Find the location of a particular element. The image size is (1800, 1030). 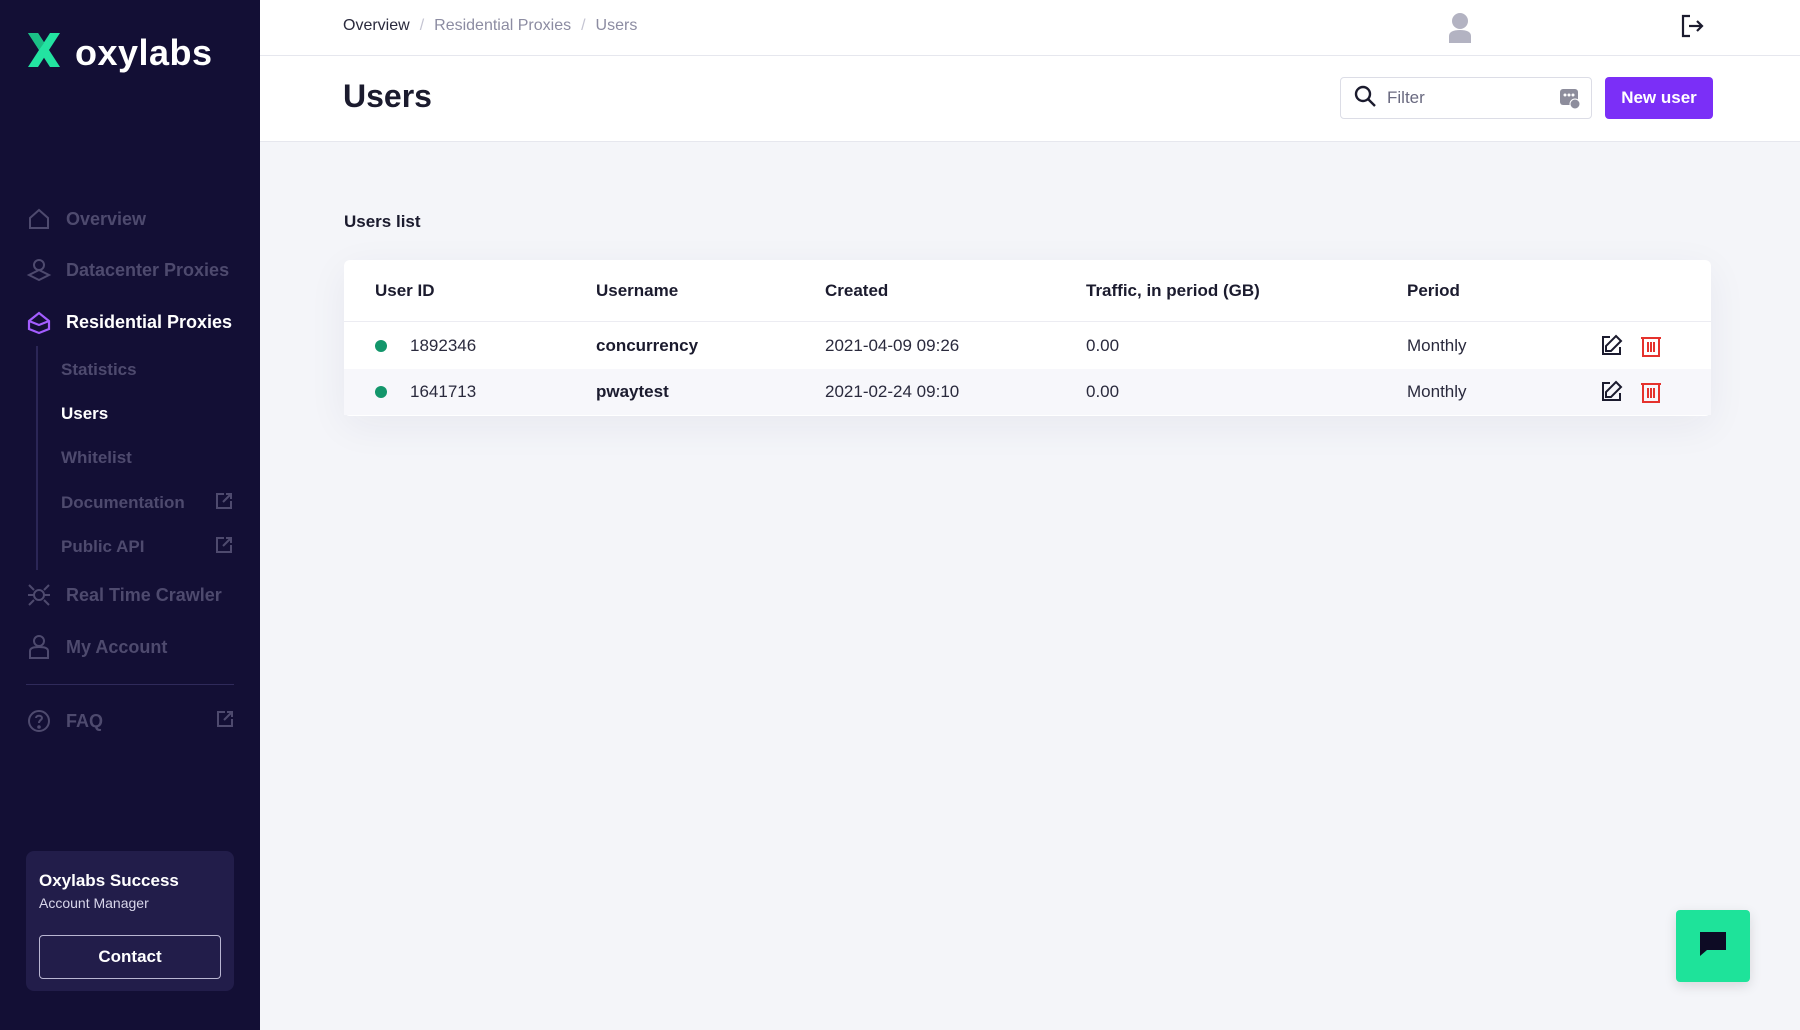

subnav-documentation: Documentation is located at coordinates (147, 503).